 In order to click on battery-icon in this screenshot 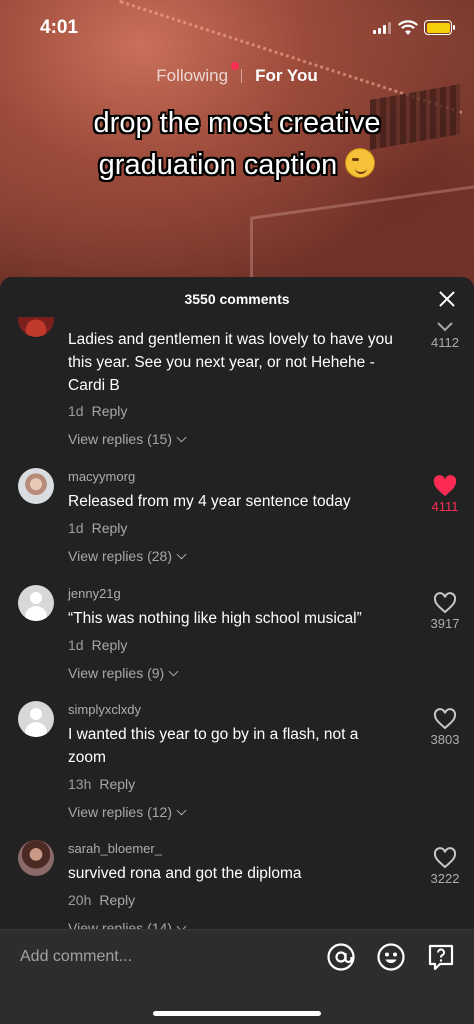, I will do `click(439, 27)`.